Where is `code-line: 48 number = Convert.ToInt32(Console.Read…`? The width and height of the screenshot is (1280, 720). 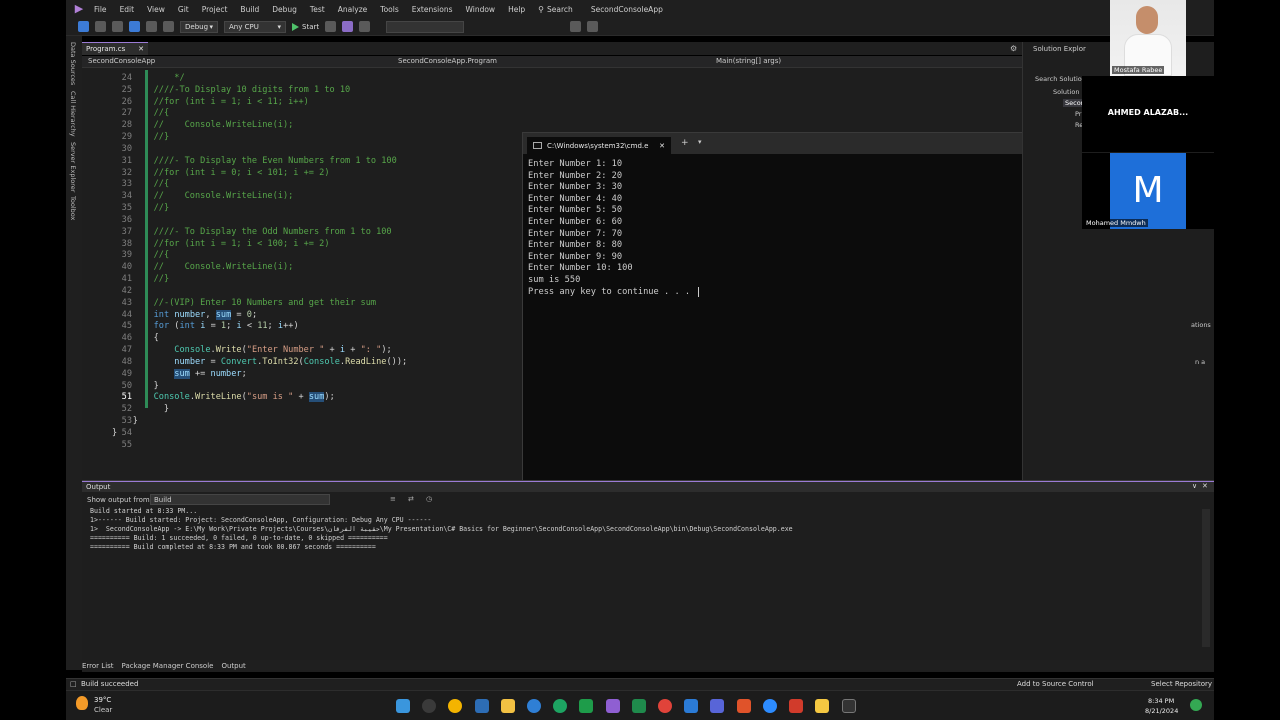 code-line: 48 number = Convert.ToInt32(Console.Read… is located at coordinates (302, 363).